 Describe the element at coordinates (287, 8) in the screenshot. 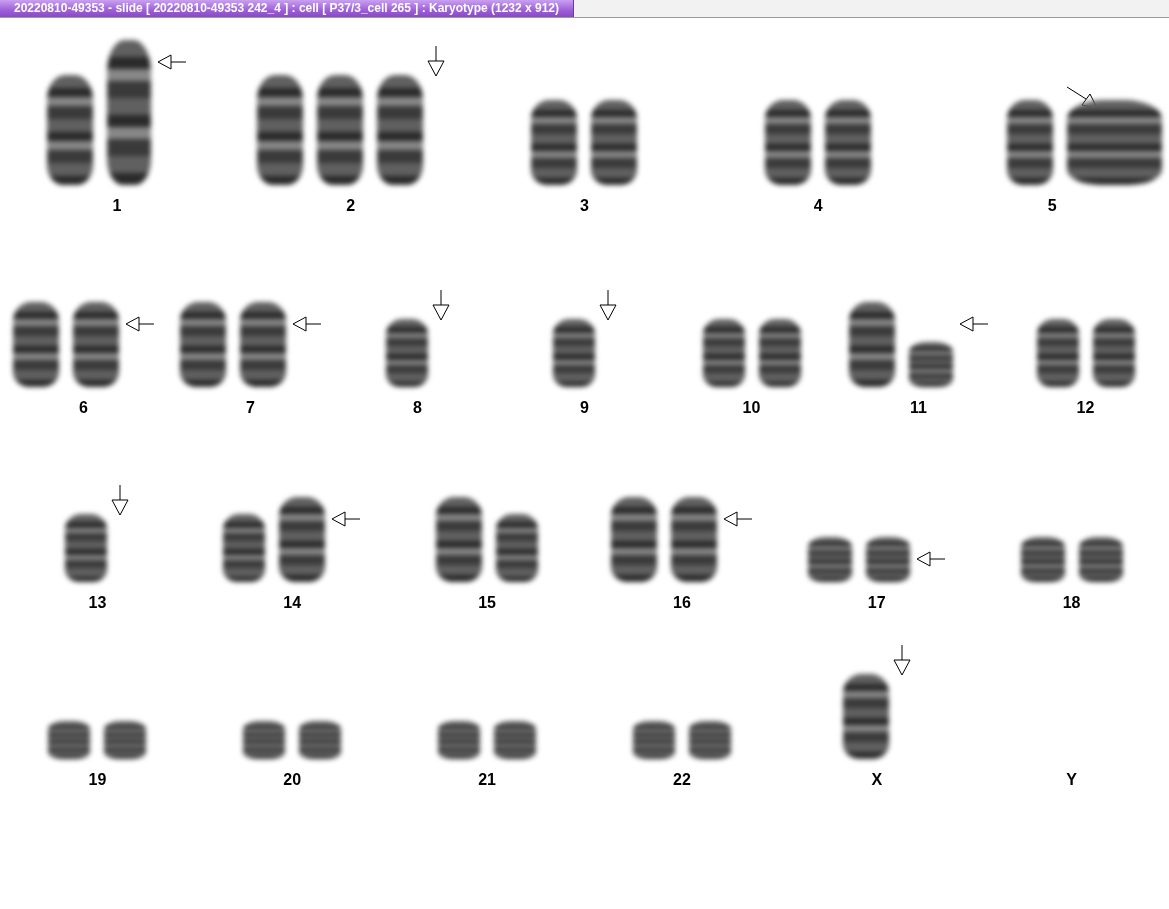

I see `window-title: 20220810-49353 - slide [ 20220810-49353 242_4 ] : cell [ P37/3_cell 265 ] : Karyotype (1232 x 912)` at that location.